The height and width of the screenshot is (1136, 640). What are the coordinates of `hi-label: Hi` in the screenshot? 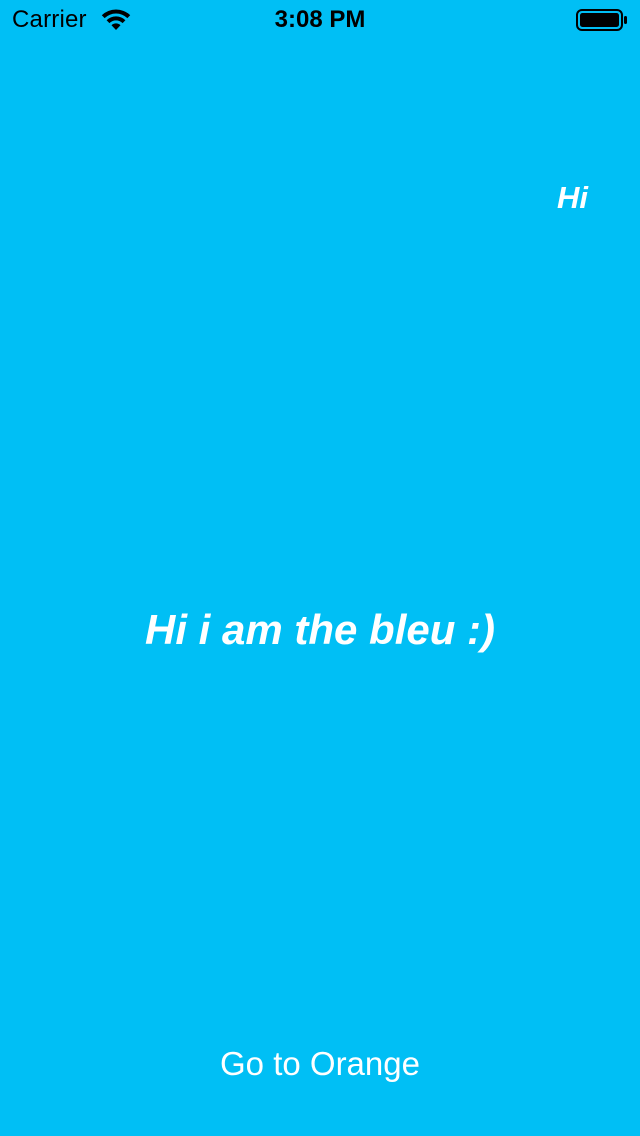 It's located at (572, 197).